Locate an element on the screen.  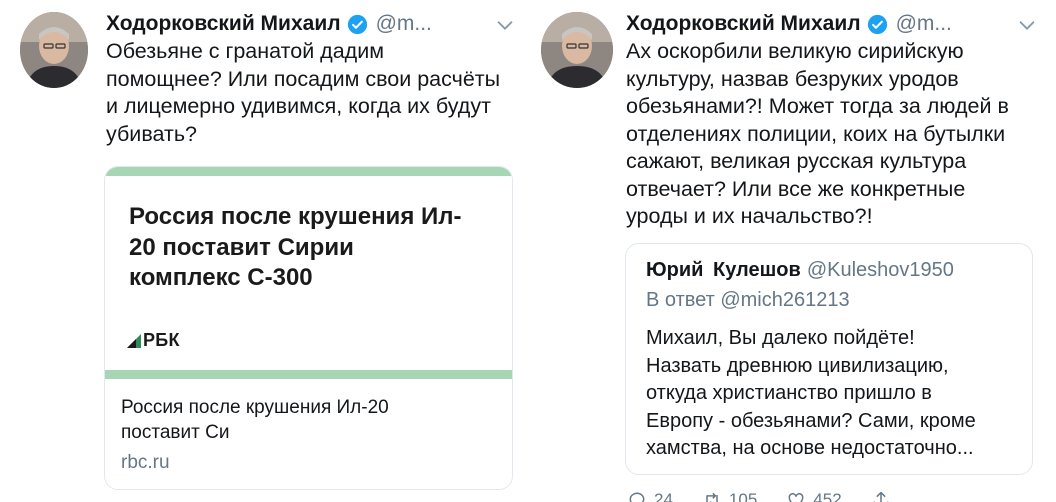
heart-icon is located at coordinates (796, 497).